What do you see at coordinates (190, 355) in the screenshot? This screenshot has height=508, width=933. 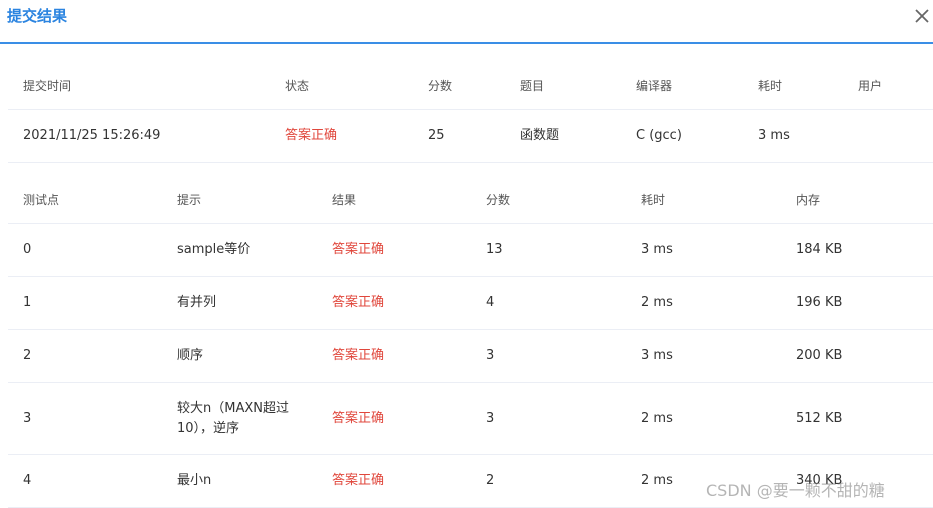 I see `testcase-hint: 顺序` at bounding box center [190, 355].